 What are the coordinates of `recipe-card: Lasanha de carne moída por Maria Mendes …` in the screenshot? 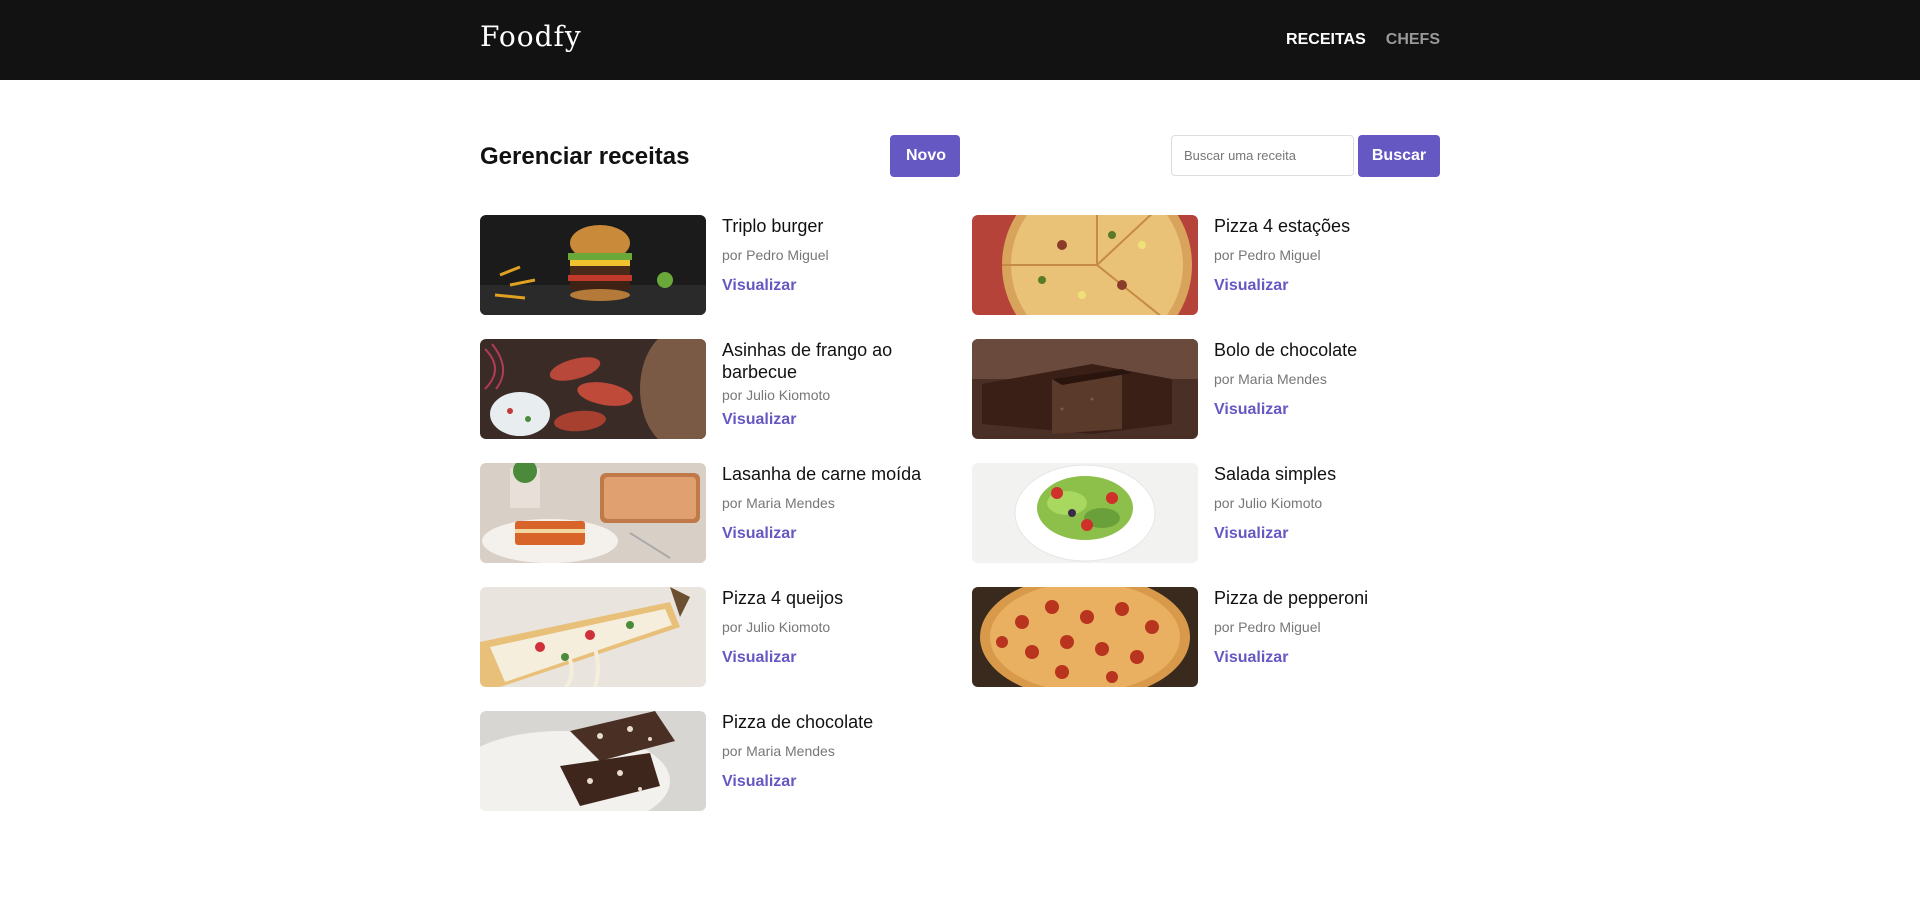 It's located at (726, 513).